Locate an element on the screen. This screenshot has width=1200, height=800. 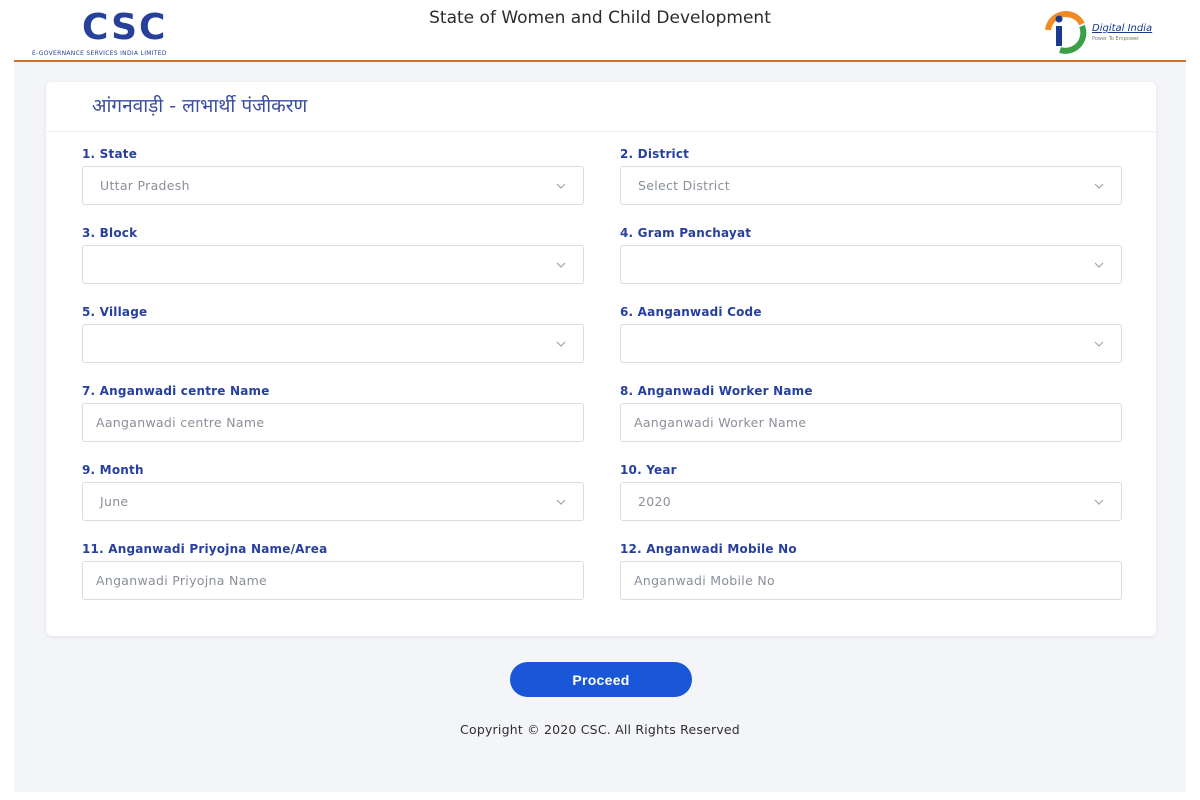
digital-india-logo: Digital India Power To Empower is located at coordinates (1103, 31).